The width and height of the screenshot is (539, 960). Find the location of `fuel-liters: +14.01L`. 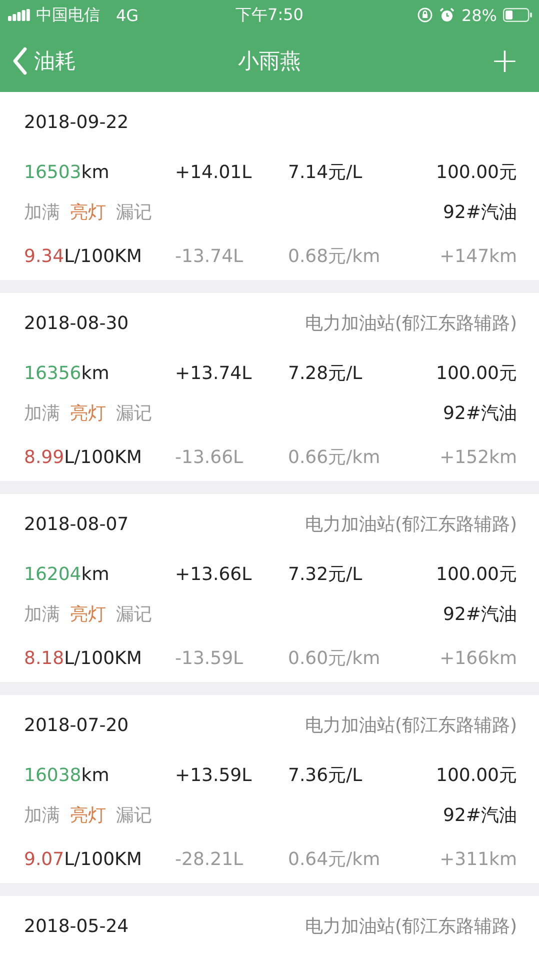

fuel-liters: +14.01L is located at coordinates (214, 172).